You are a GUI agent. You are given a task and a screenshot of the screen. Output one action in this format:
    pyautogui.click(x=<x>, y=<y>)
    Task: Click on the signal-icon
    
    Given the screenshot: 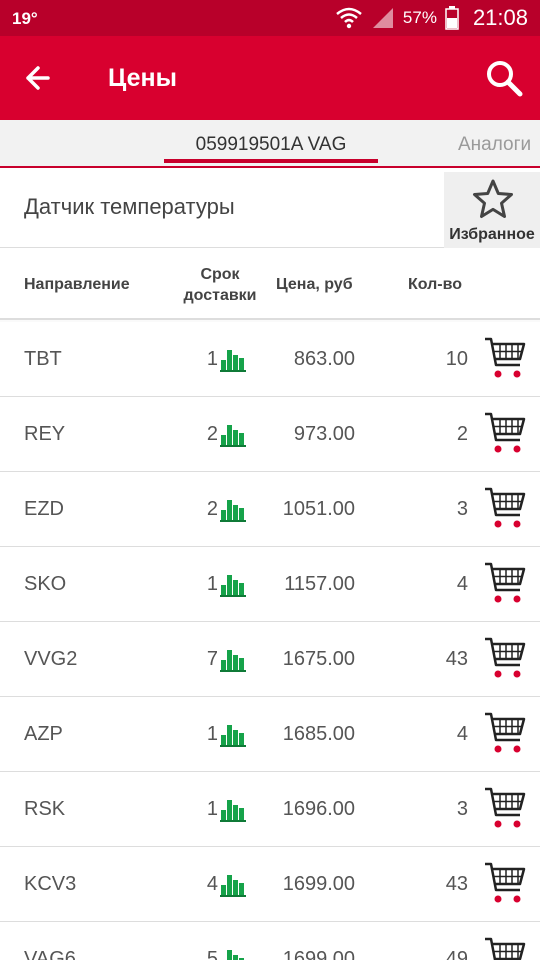 What is the action you would take?
    pyautogui.click(x=382, y=18)
    